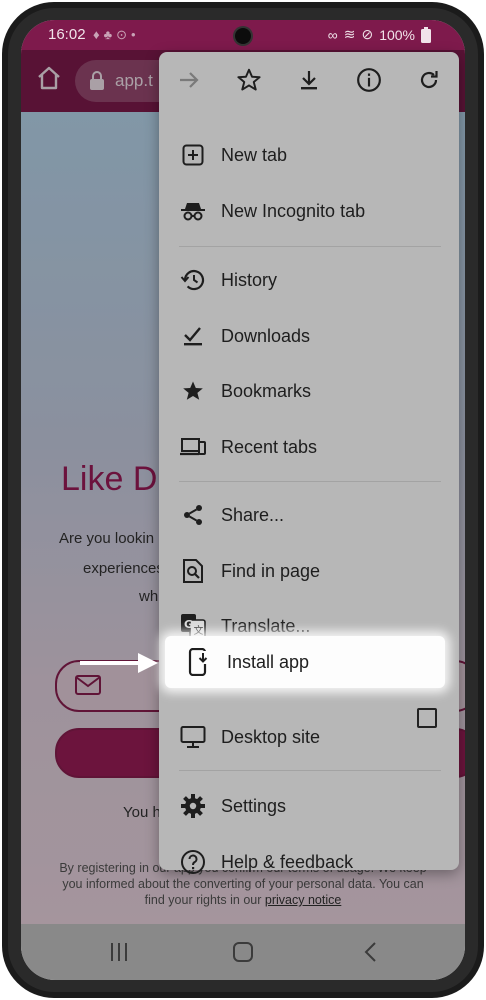 Image resolution: width=486 pixels, height=1000 pixels. What do you see at coordinates (193, 737) in the screenshot?
I see `desktop-icon` at bounding box center [193, 737].